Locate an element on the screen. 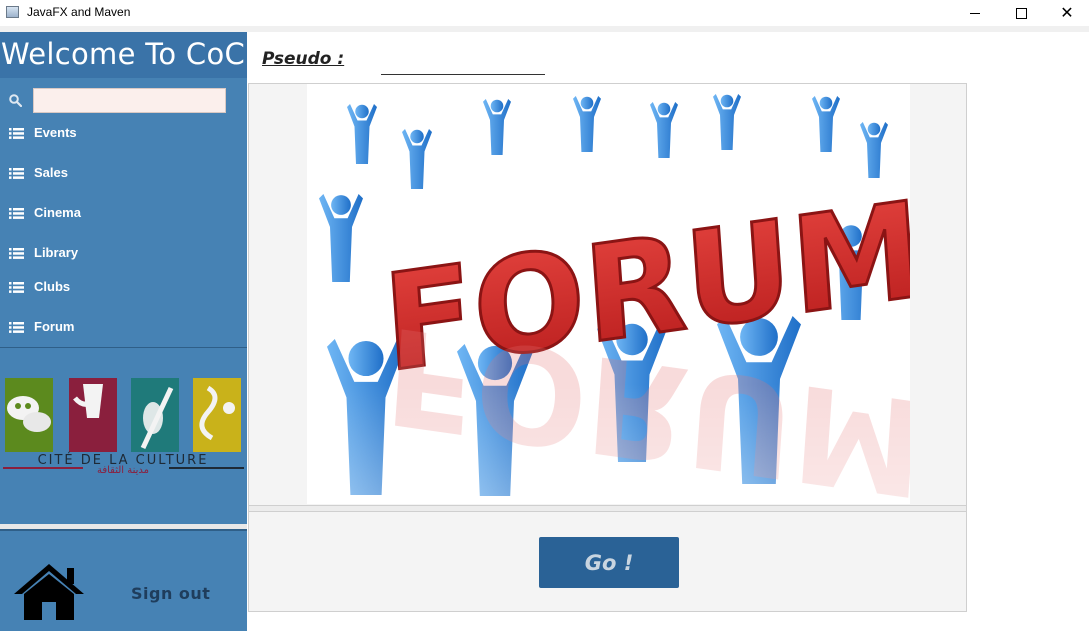  sidebar-item-library: Library is located at coordinates (123, 253).